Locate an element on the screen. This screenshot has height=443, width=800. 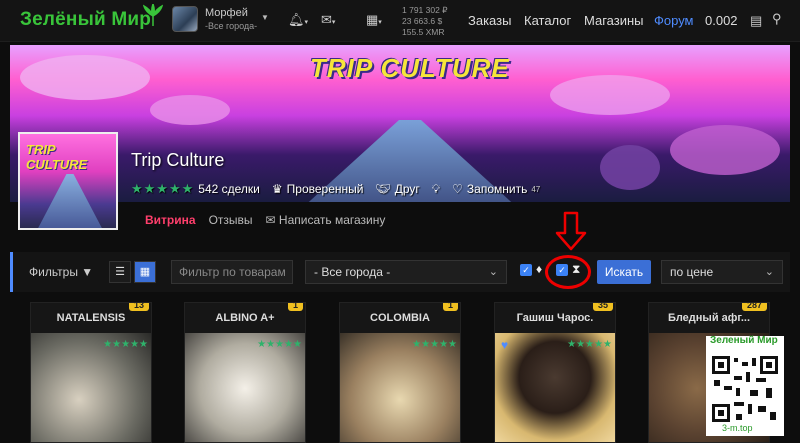
nav-shops: Магазины is located at coordinates (614, 20).